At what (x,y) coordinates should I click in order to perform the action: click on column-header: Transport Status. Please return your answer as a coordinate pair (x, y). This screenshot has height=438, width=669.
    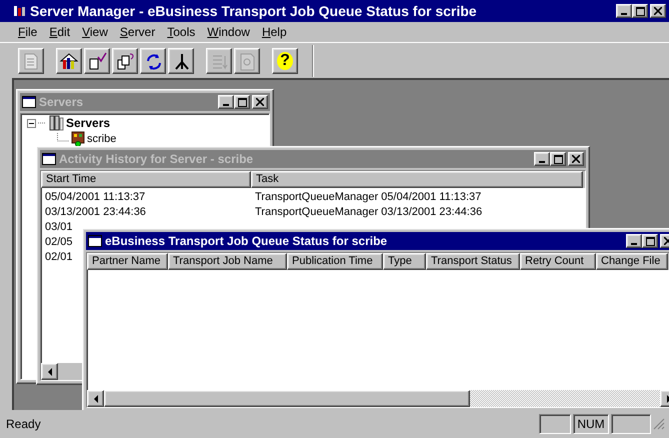
    Looking at the image, I should click on (473, 261).